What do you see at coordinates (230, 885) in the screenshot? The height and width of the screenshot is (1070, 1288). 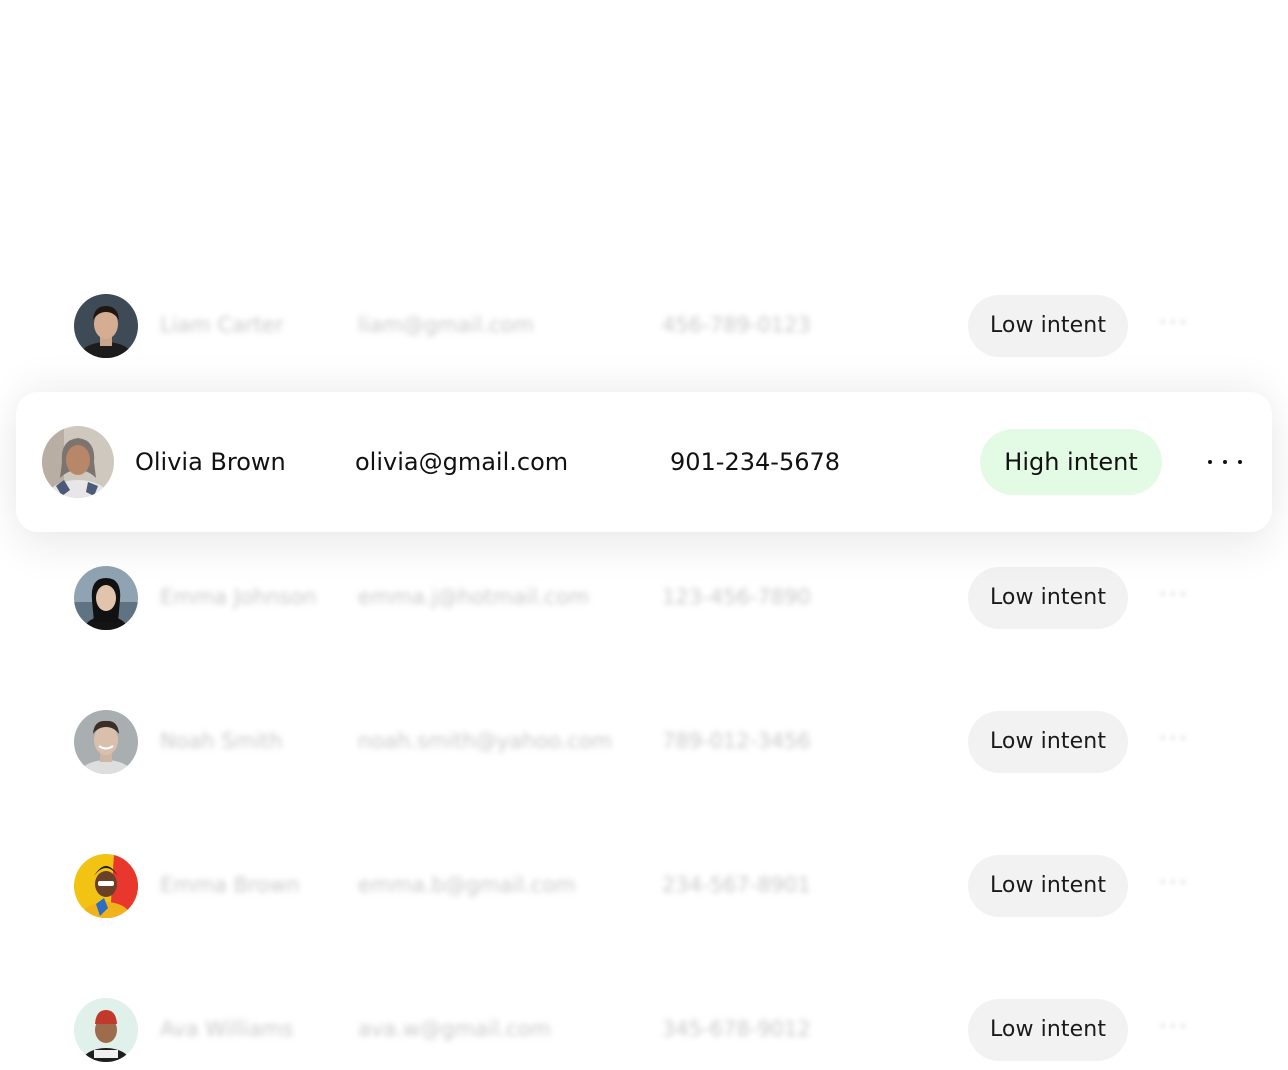 I see `contact-name: Emma Brown` at bounding box center [230, 885].